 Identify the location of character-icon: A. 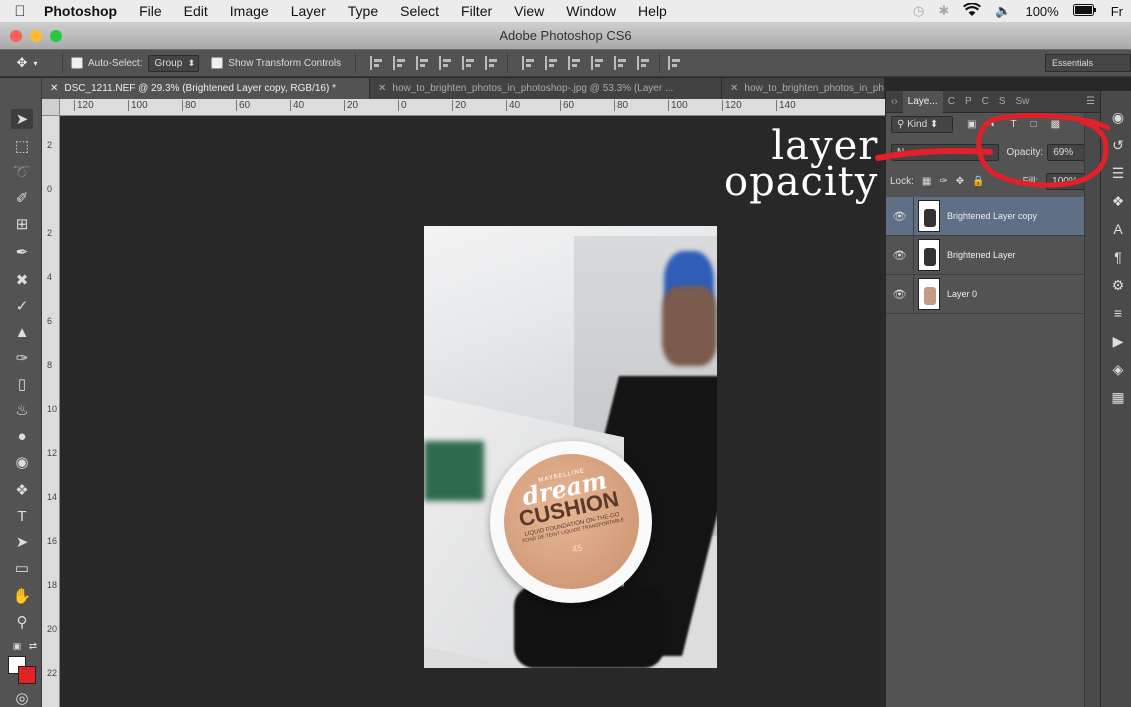
(1118, 229).